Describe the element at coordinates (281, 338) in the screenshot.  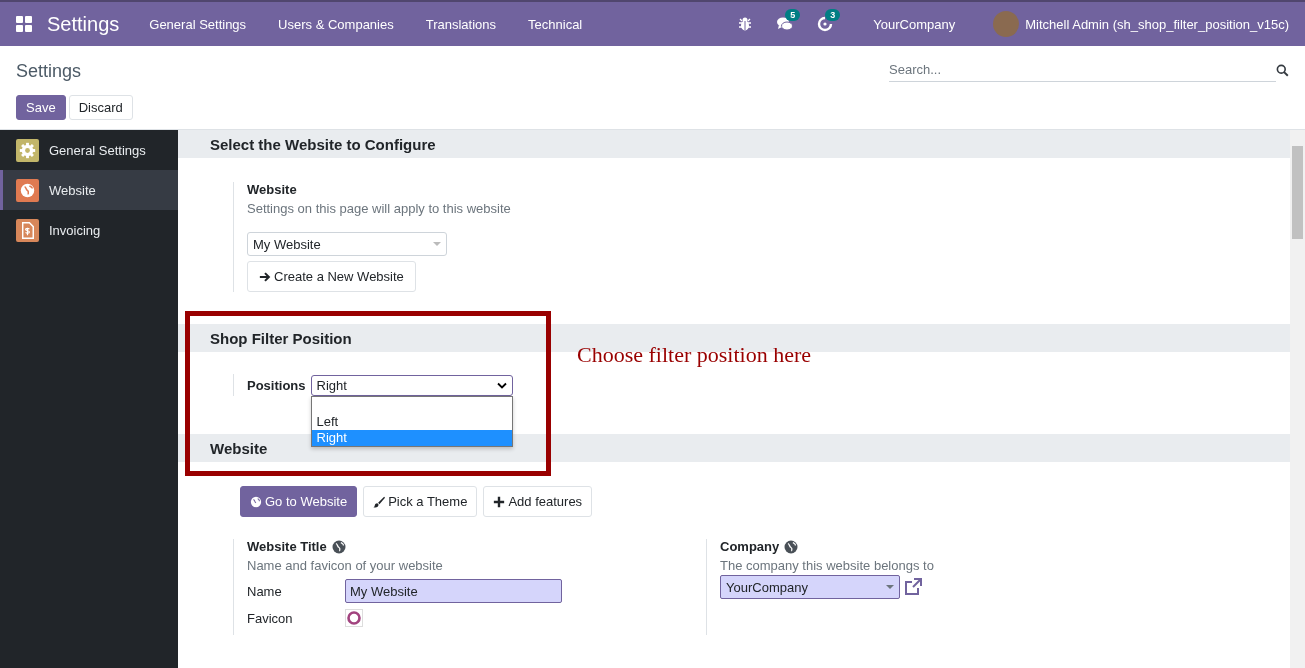
I see `section-title: Shop Filter Position` at that location.